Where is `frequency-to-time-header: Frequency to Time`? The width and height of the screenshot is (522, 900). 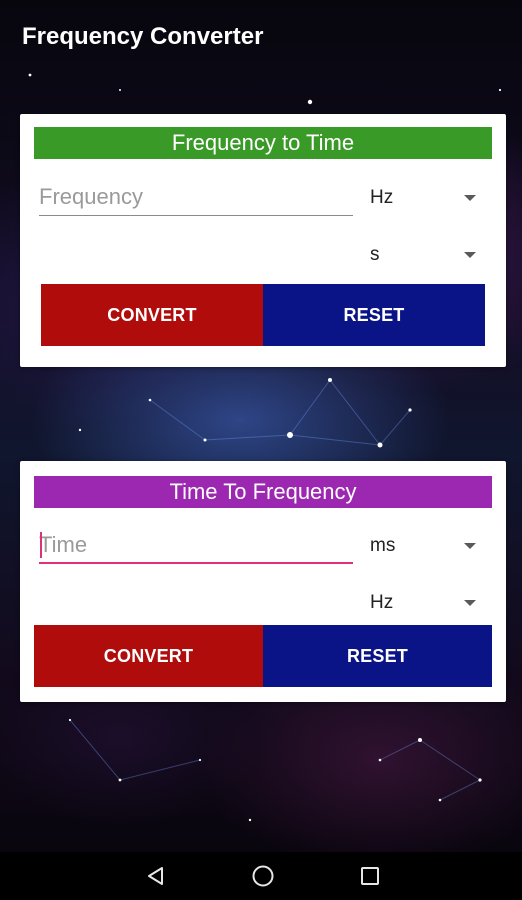 frequency-to-time-header: Frequency to Time is located at coordinates (263, 143).